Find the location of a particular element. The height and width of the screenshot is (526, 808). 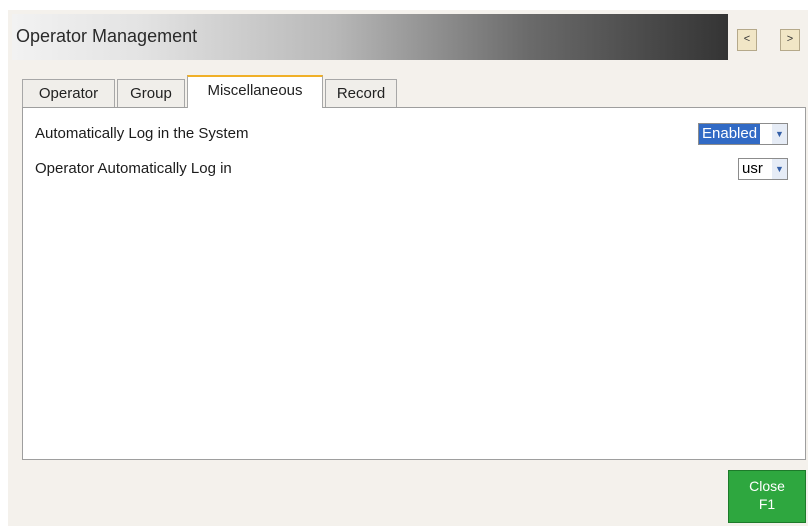

previous-button: < is located at coordinates (747, 40).